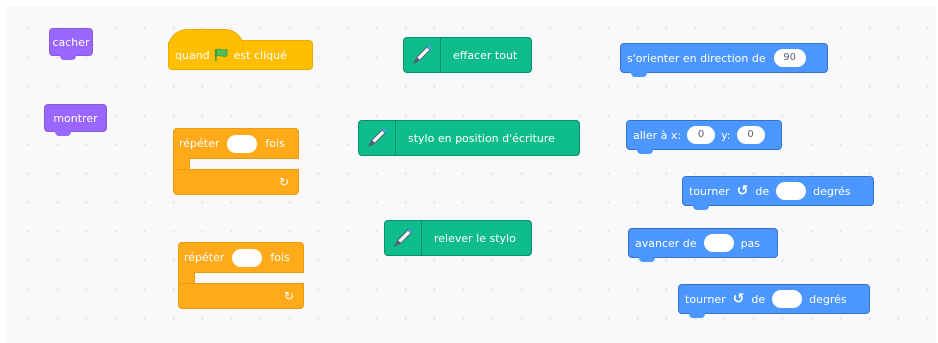  What do you see at coordinates (750, 243) in the screenshot?
I see `move-suffix: pas` at bounding box center [750, 243].